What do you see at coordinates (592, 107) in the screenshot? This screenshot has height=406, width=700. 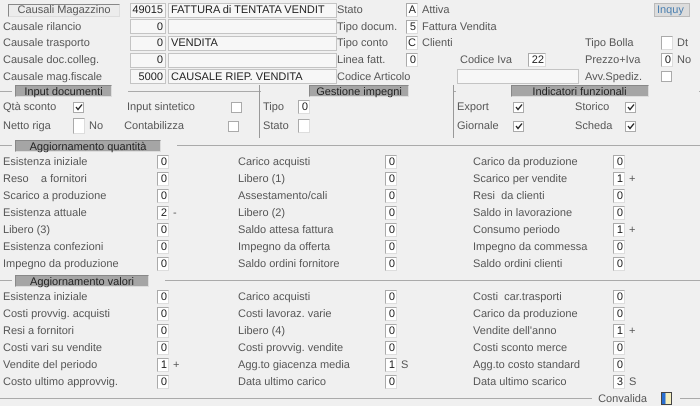 I see `field-label: Storico` at bounding box center [592, 107].